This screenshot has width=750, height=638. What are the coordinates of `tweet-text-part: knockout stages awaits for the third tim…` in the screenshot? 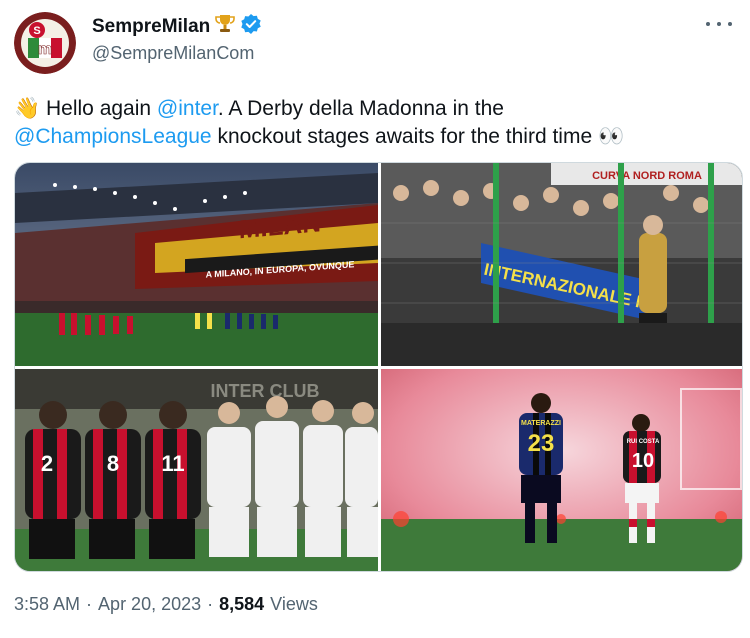 It's located at (404, 136).